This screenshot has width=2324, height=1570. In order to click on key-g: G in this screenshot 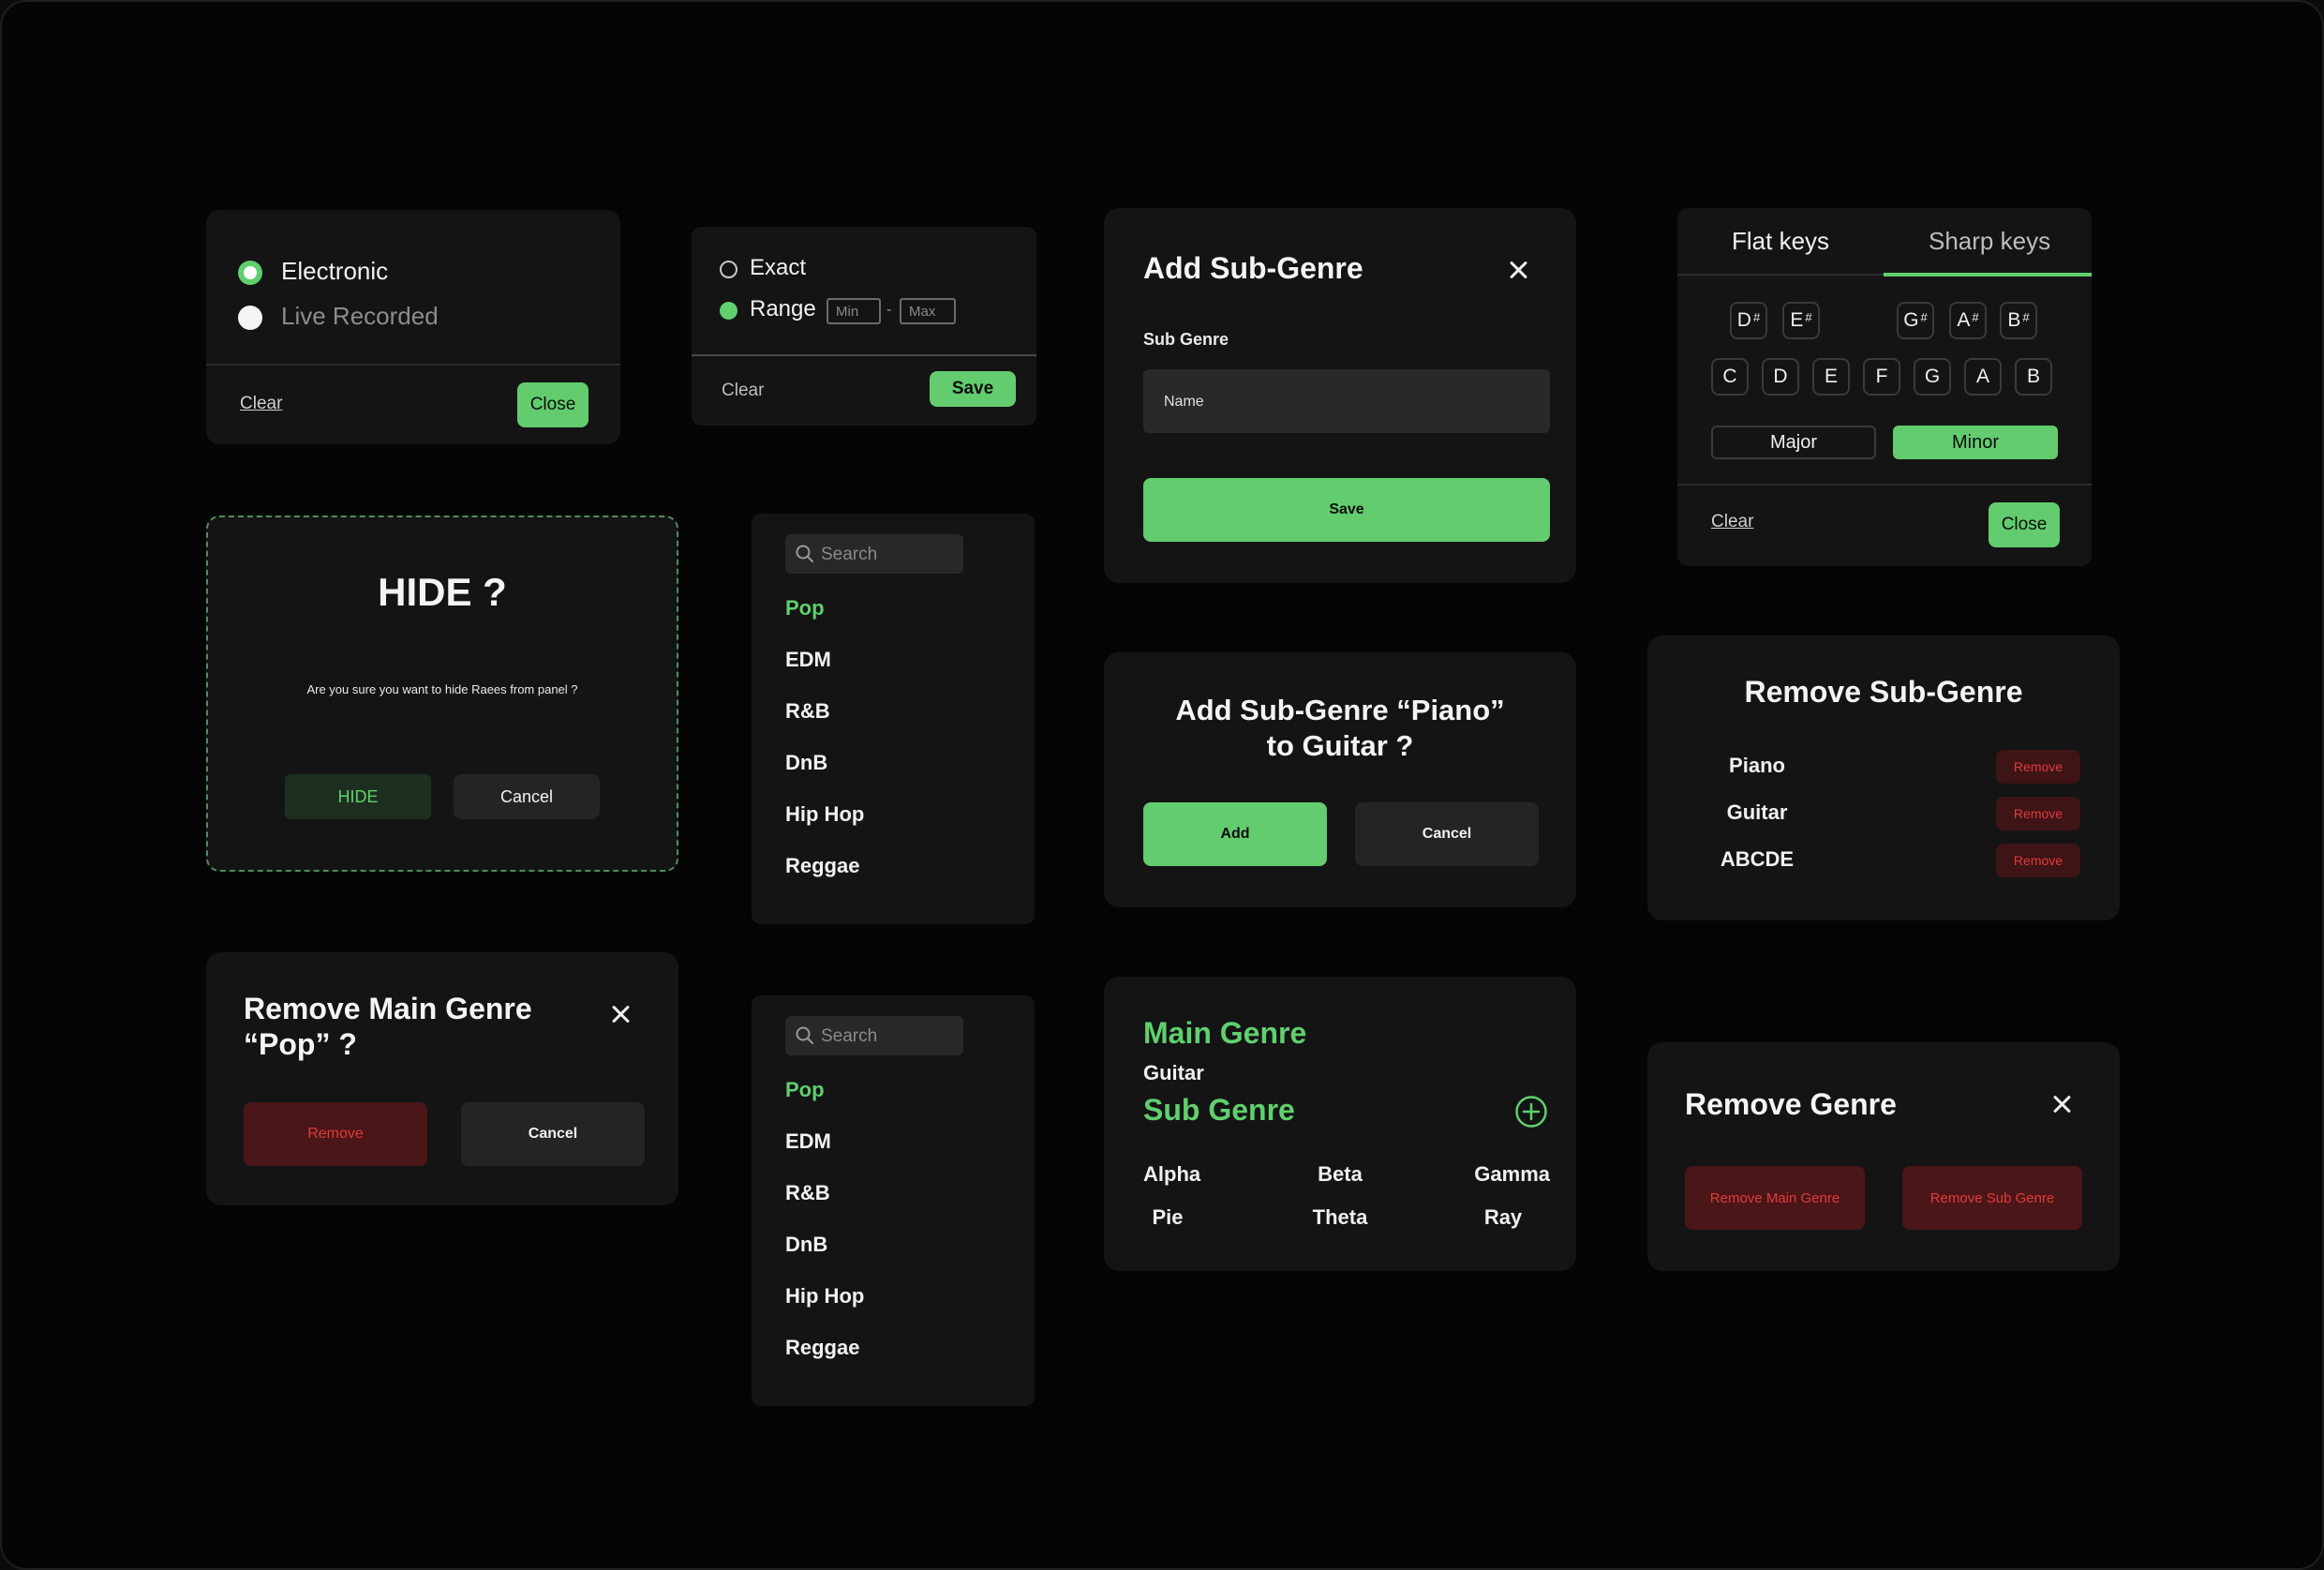, I will do `click(1932, 377)`.